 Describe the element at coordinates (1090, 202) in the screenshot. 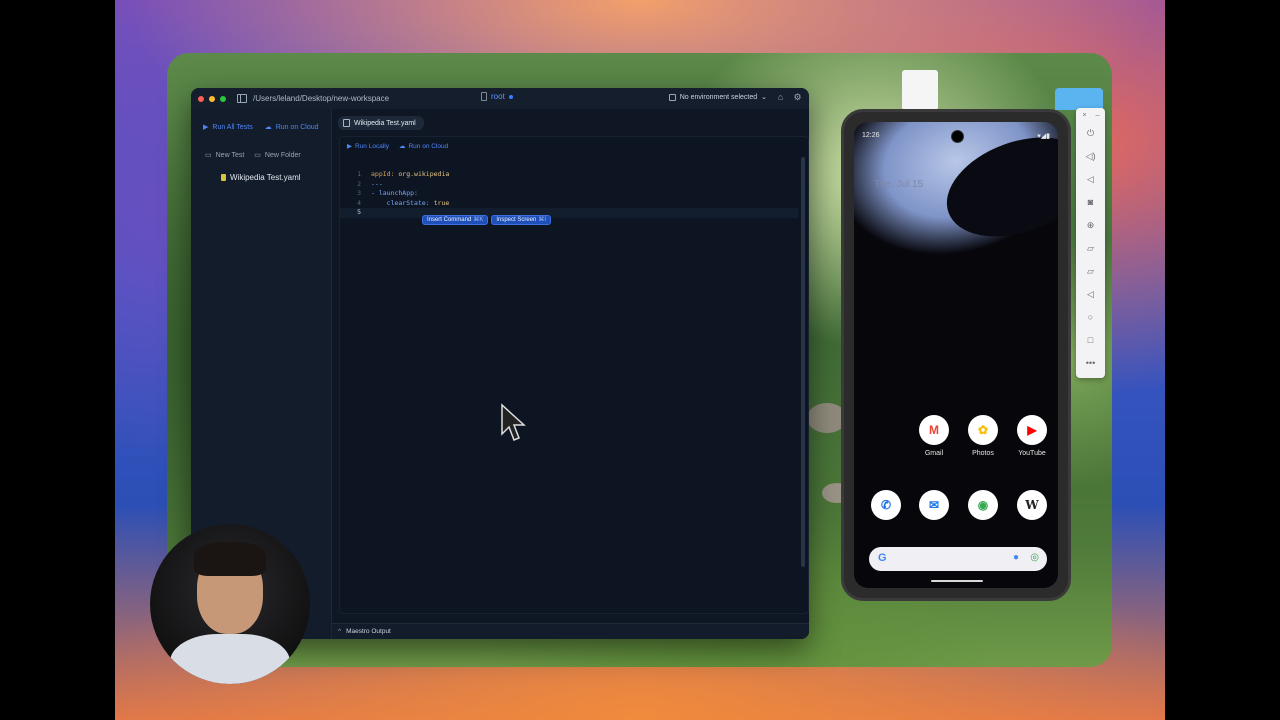

I see `camera-icon: ◙` at that location.